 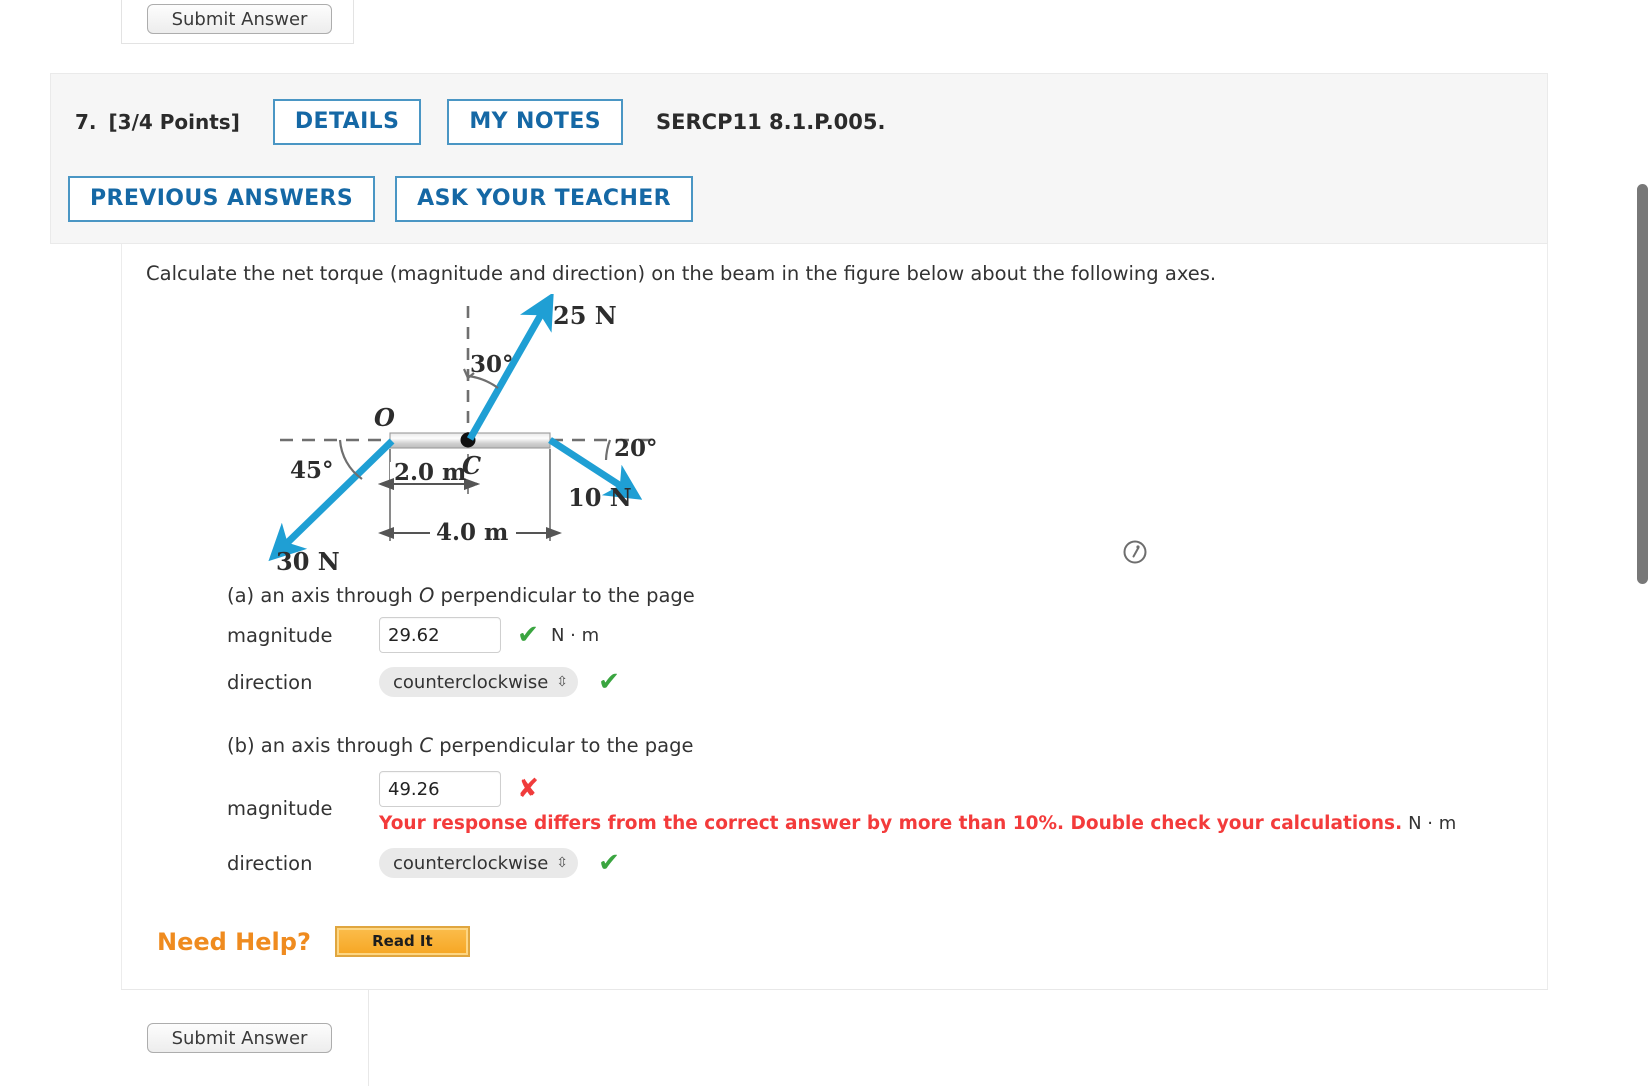 I want to click on part-b-direction-select: counterclockwise ⇳, so click(x=479, y=863).